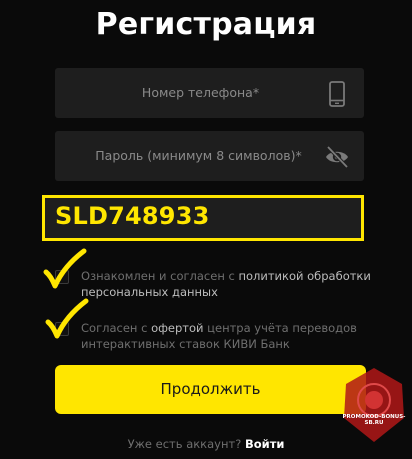  I want to click on promo-code-field: SLD748933, so click(203, 218).